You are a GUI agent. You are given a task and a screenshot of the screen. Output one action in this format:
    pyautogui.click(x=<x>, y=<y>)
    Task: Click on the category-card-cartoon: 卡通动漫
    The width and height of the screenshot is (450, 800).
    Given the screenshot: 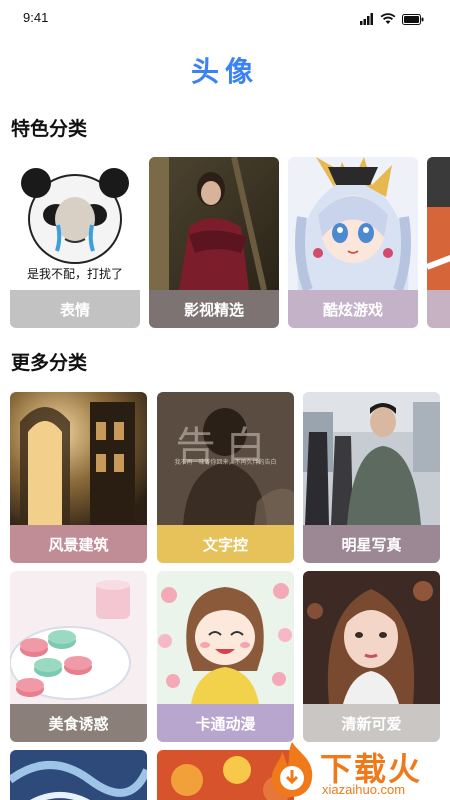 What is the action you would take?
    pyautogui.click(x=225, y=656)
    